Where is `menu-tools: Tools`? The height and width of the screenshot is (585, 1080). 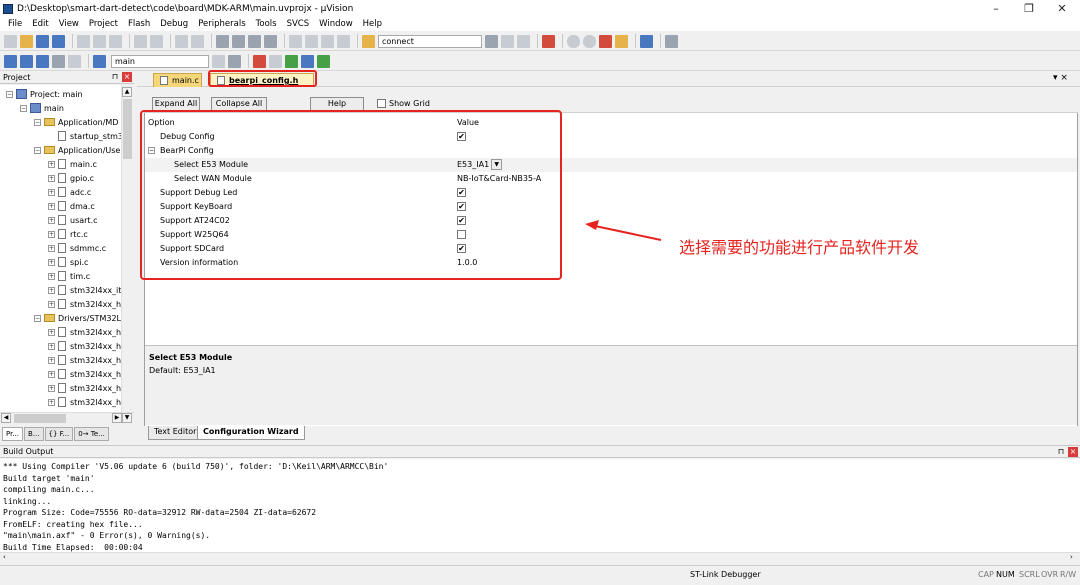 menu-tools: Tools is located at coordinates (266, 24).